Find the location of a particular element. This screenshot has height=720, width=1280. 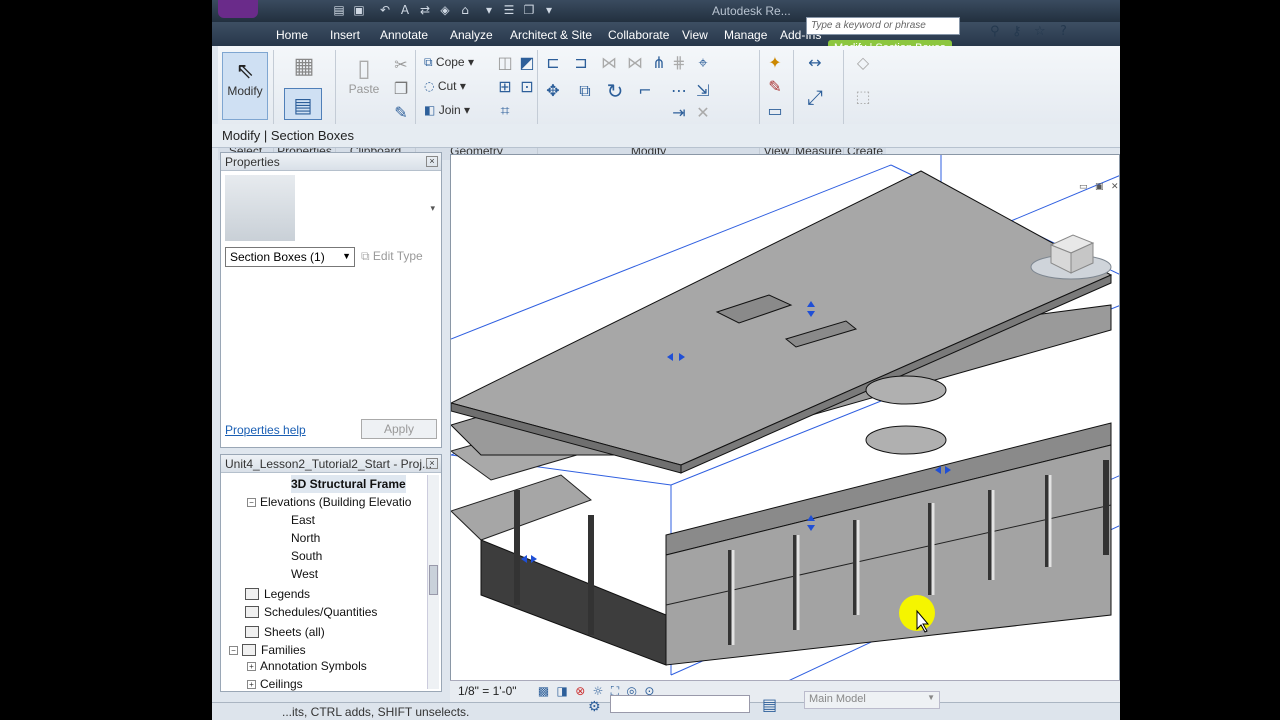

cut-icon: ✂ is located at coordinates (401, 65).